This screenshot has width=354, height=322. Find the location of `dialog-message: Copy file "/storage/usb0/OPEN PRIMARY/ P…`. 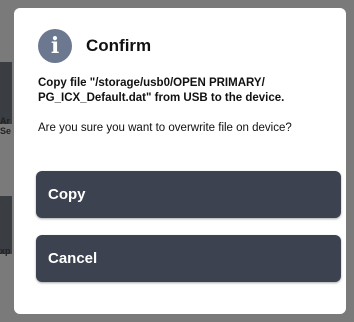

dialog-message: Copy file "/storage/usb0/OPEN PRIMARY/ P… is located at coordinates (161, 90).